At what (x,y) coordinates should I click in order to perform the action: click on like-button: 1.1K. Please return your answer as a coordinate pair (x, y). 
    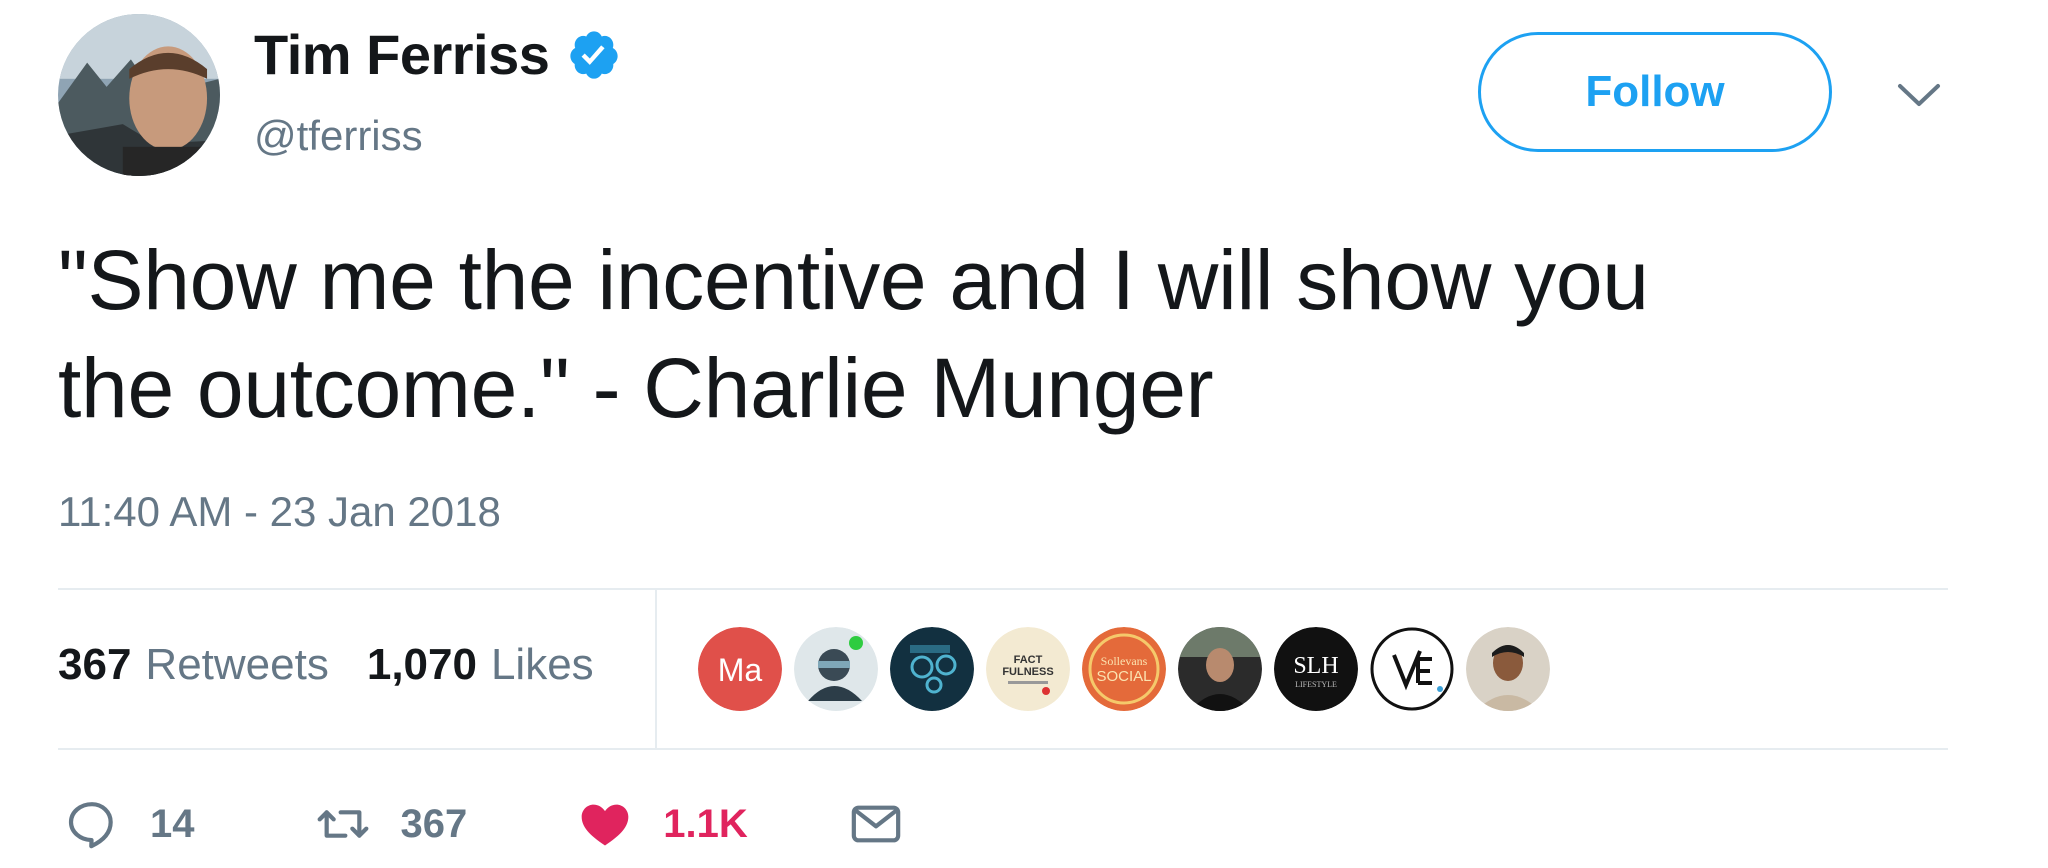
    Looking at the image, I should click on (662, 824).